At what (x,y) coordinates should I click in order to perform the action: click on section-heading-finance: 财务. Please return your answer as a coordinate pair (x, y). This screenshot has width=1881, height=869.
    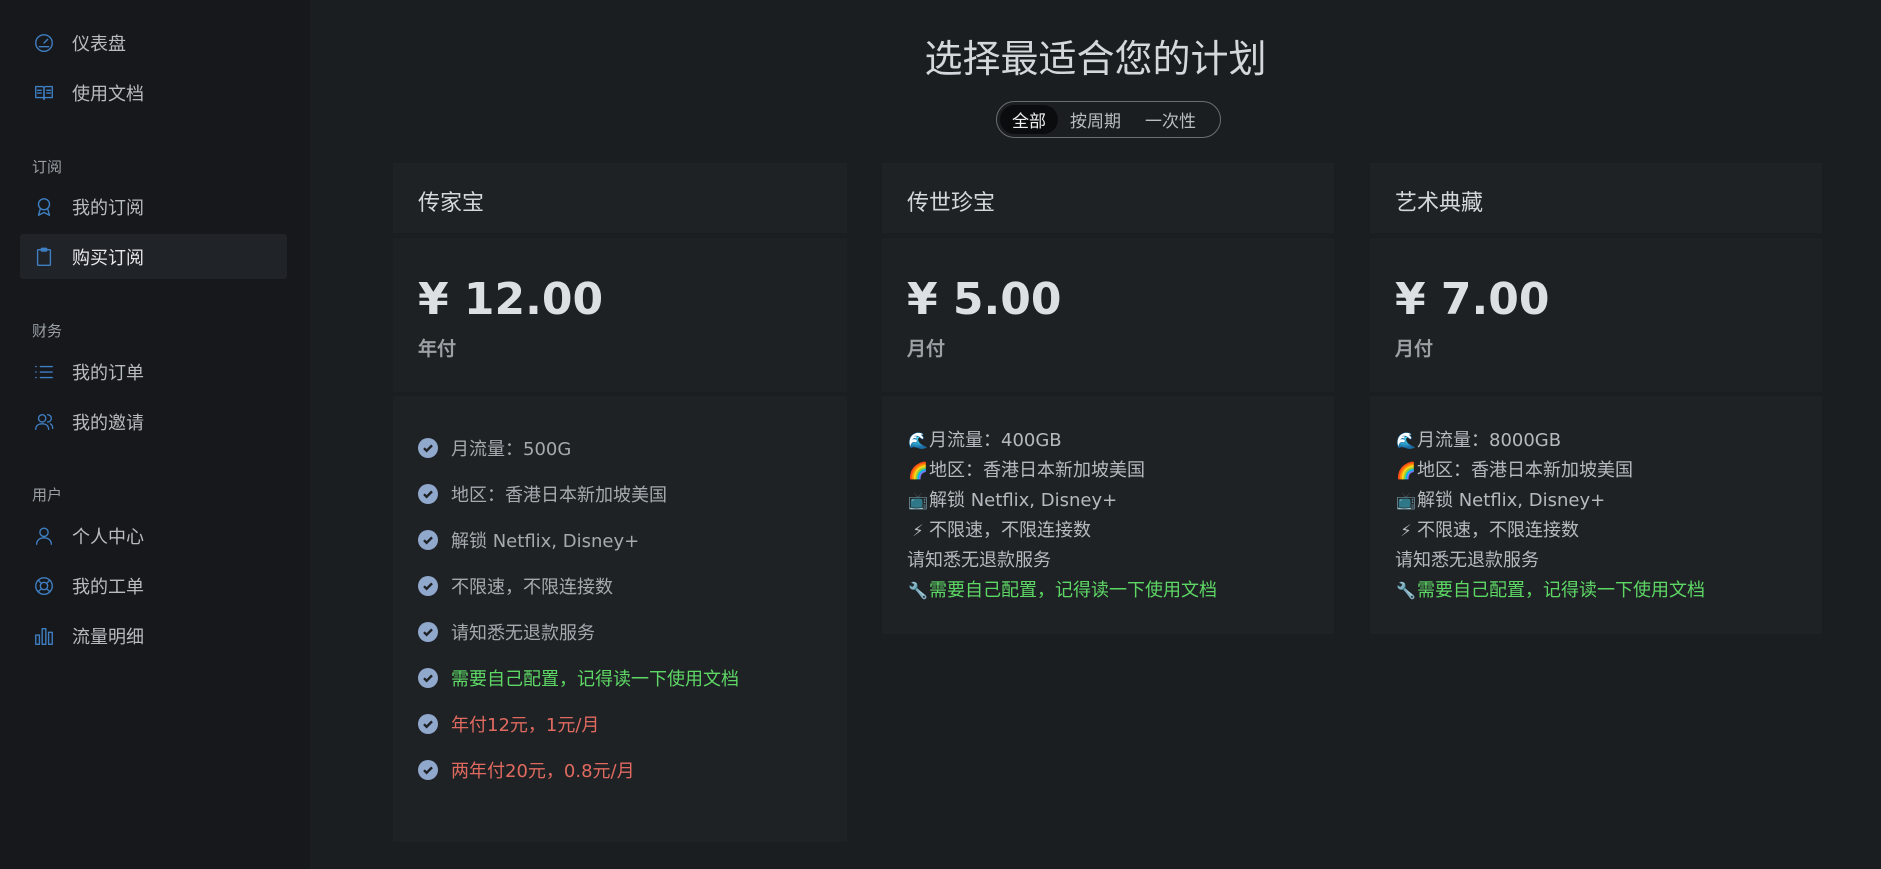
    Looking at the image, I should click on (47, 331).